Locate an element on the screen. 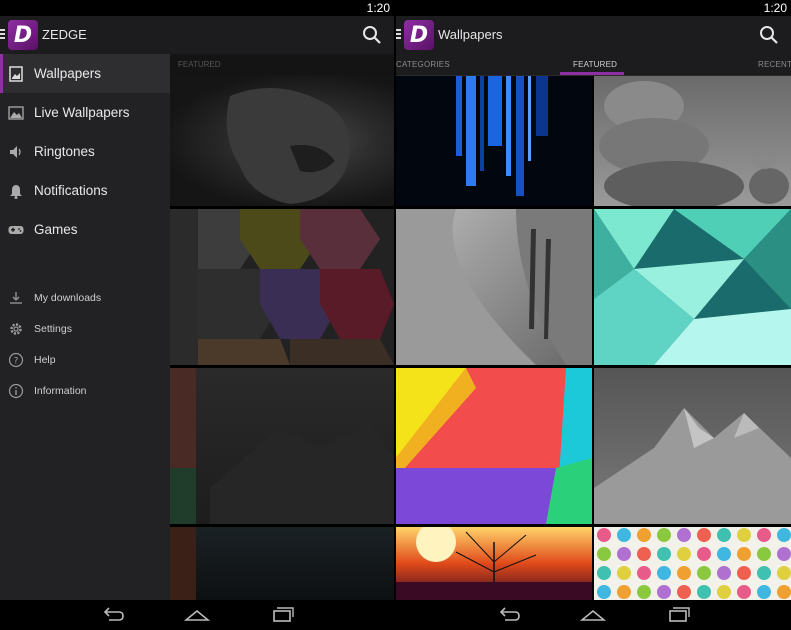 This screenshot has width=791, height=630. colorful-geometric-image is located at coordinates (494, 446).